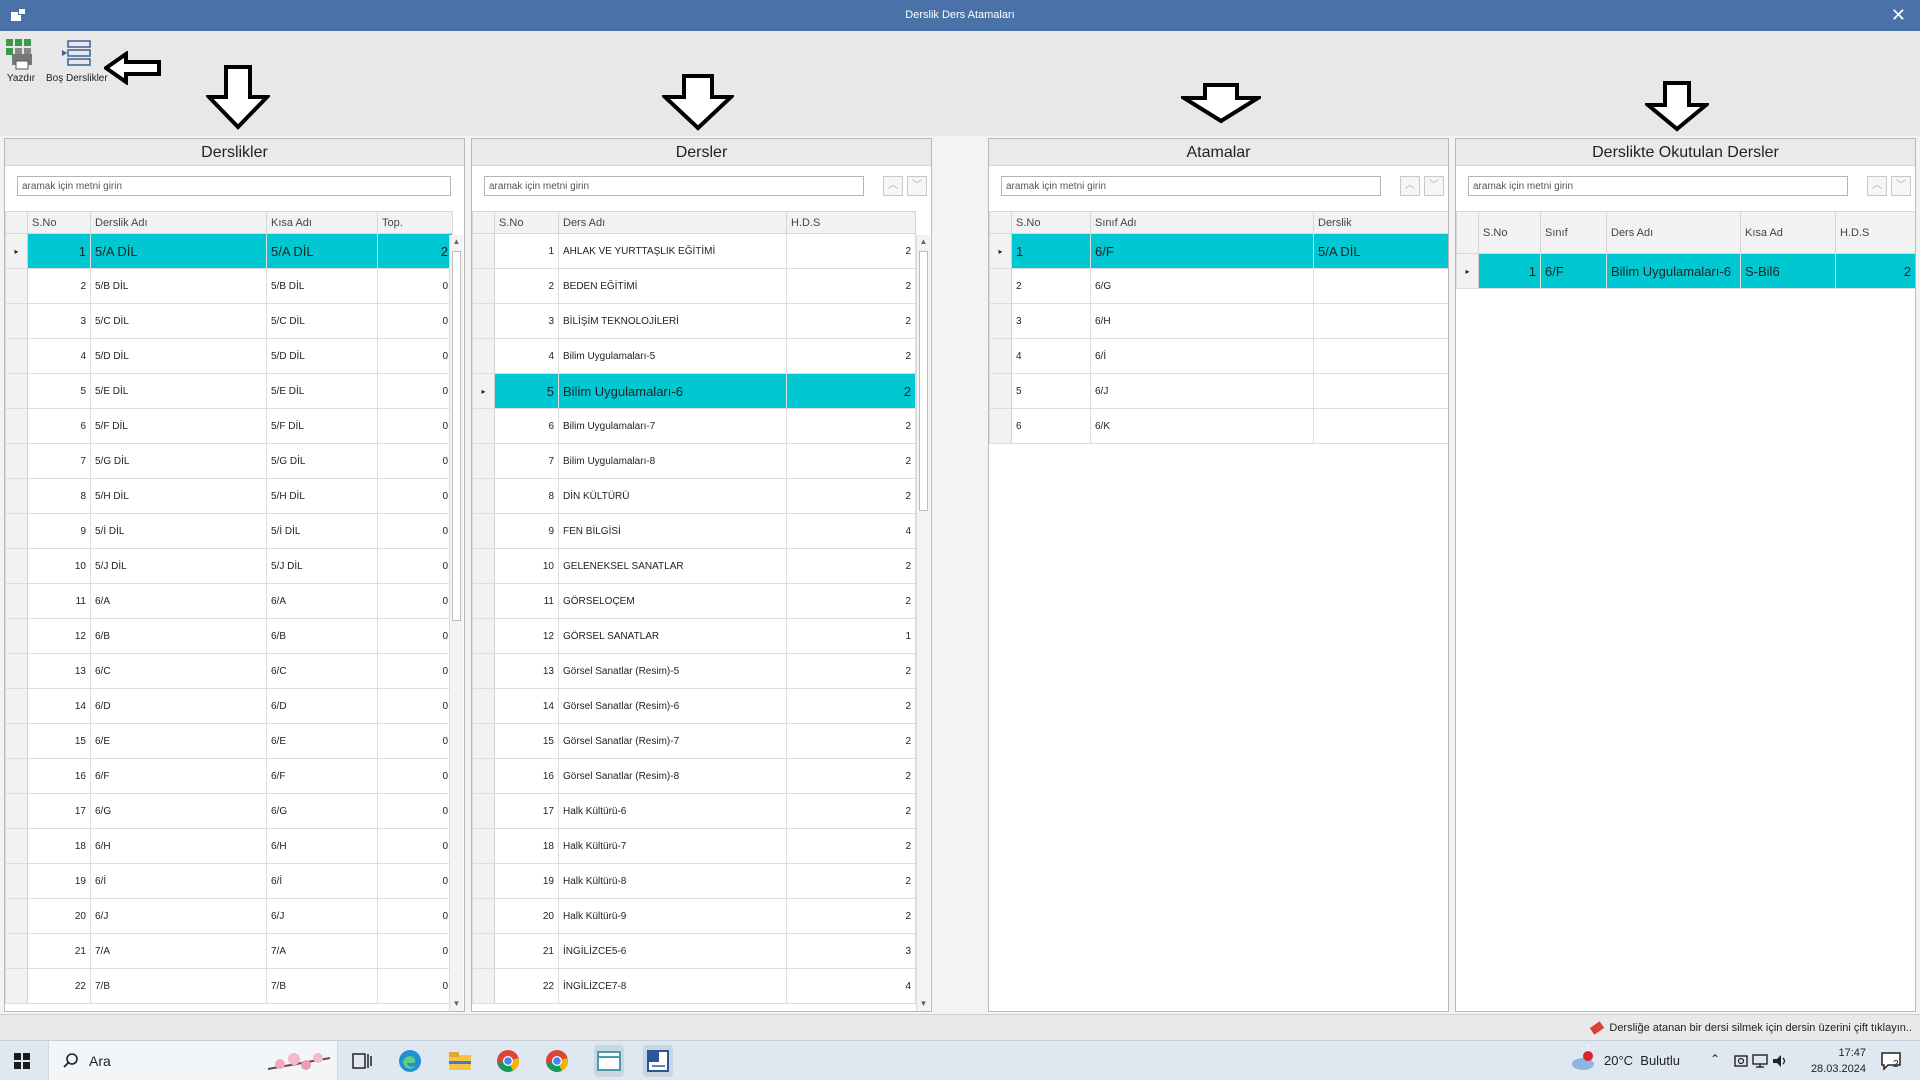  What do you see at coordinates (229, 566) in the screenshot?
I see `table-row: 10 5/J DİL 5/J DİL 0` at bounding box center [229, 566].